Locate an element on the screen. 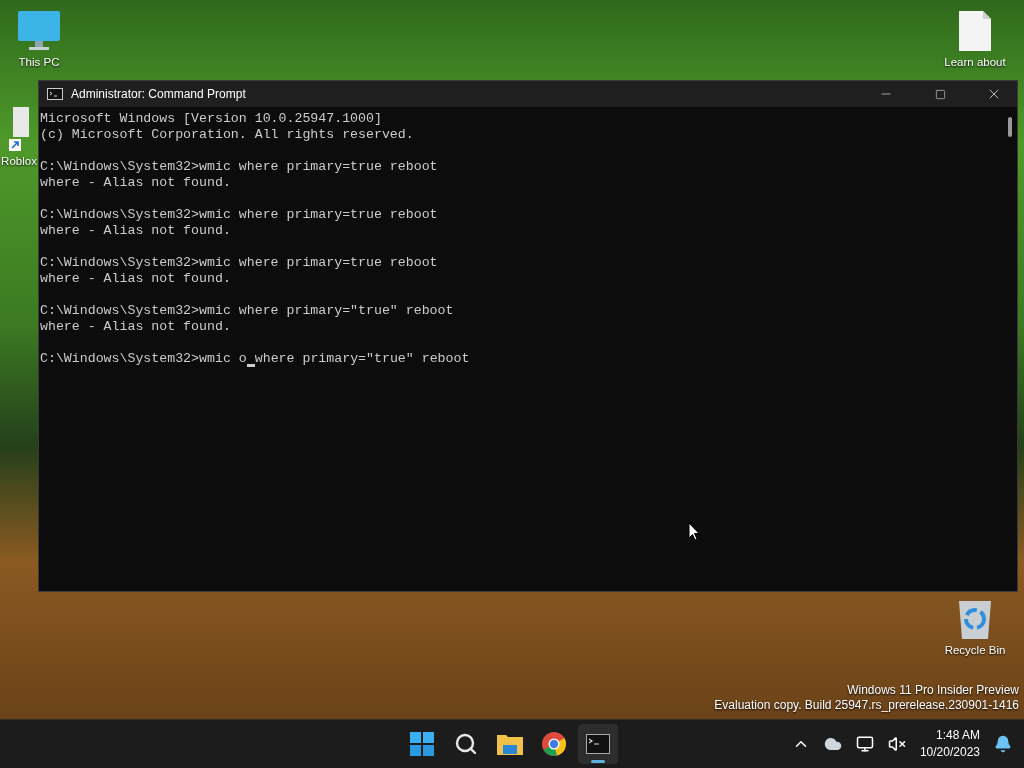 The width and height of the screenshot is (1024, 768). windows-logo-icon is located at coordinates (422, 744).